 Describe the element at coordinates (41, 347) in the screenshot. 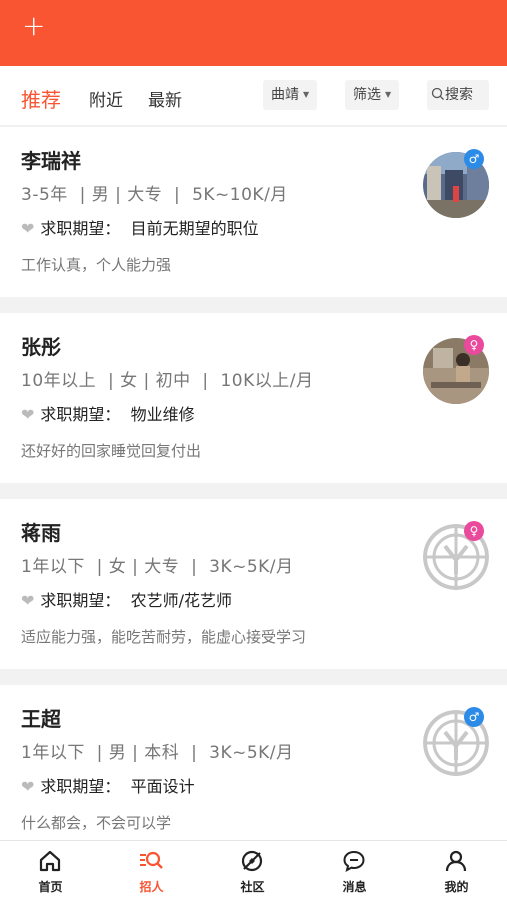

I see `candidate-name: 张彤` at that location.